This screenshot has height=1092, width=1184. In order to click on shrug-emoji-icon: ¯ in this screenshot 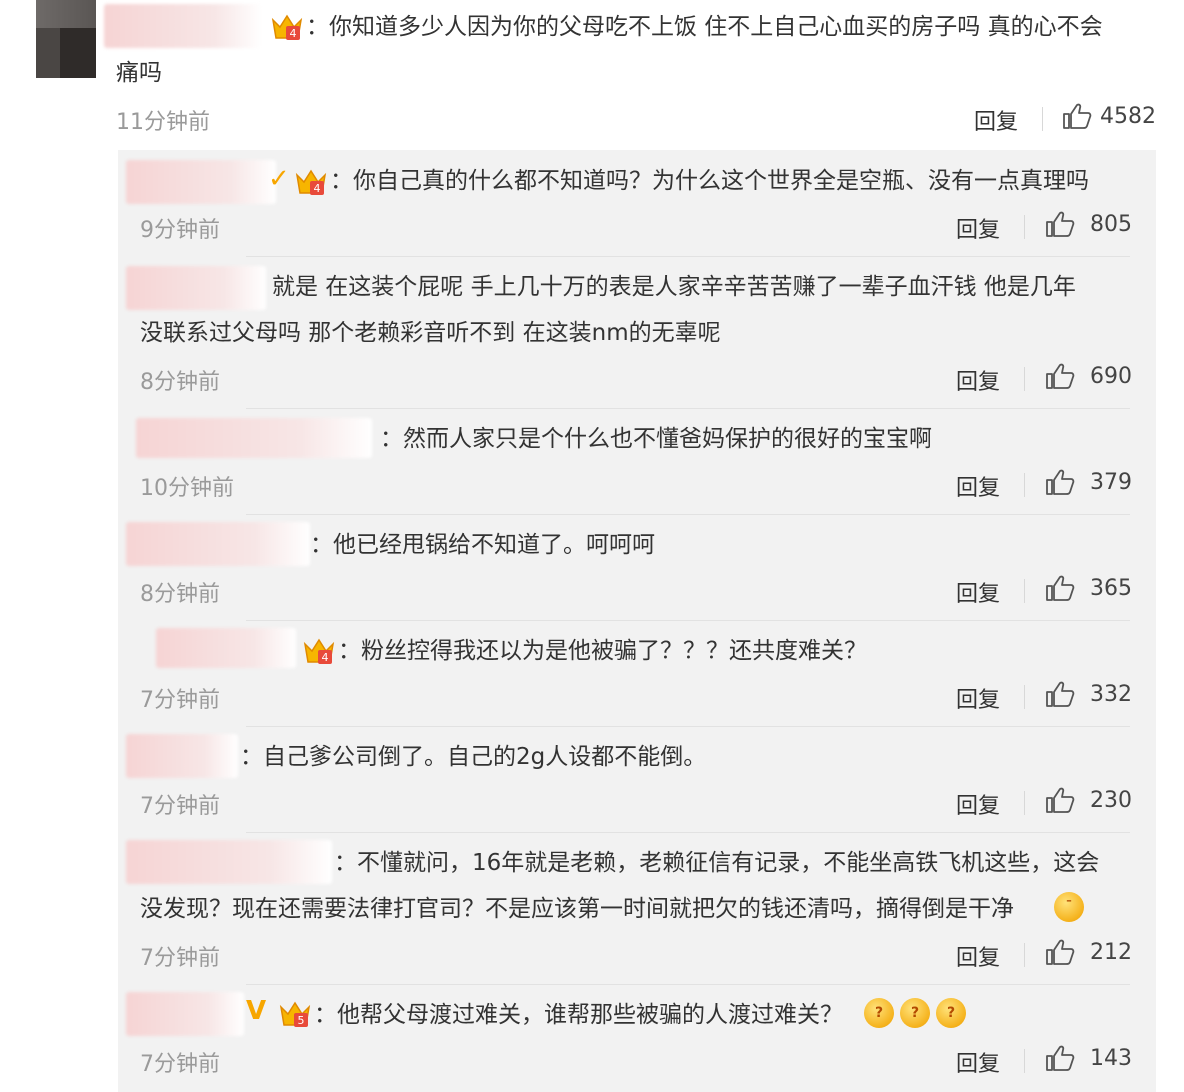, I will do `click(1069, 907)`.